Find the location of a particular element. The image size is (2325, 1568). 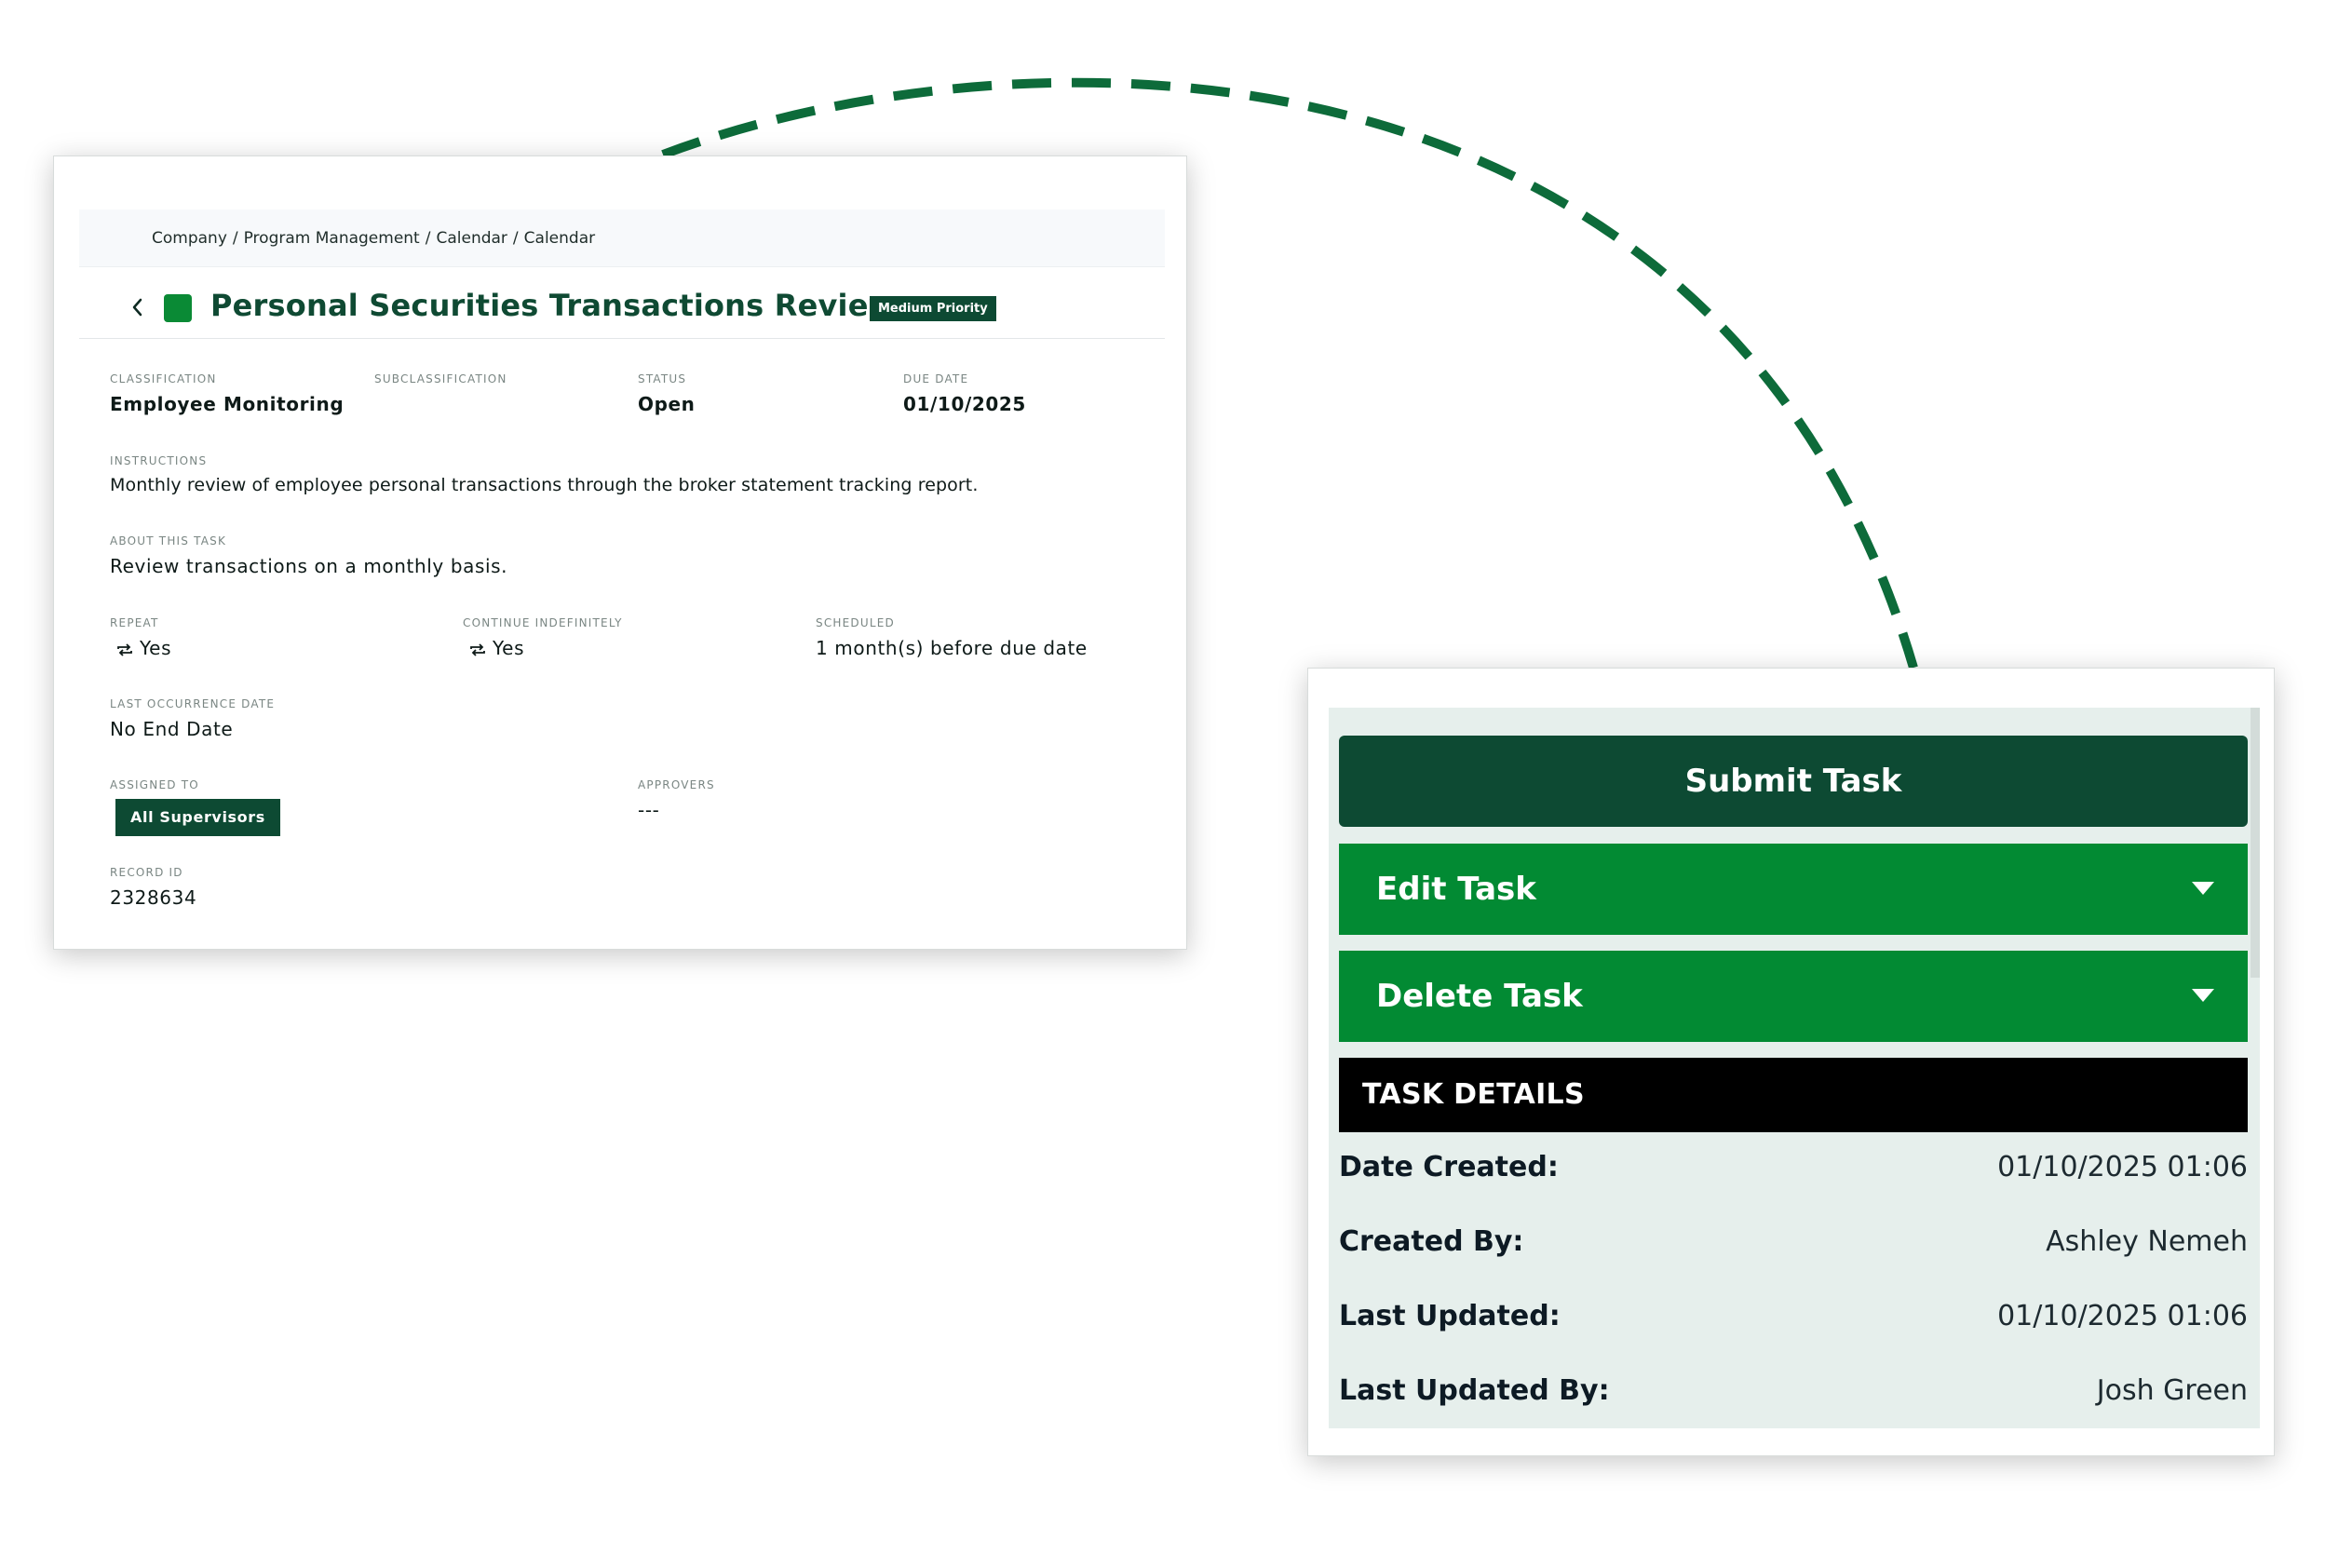

delete-task-button: Delete Task is located at coordinates (1794, 997).